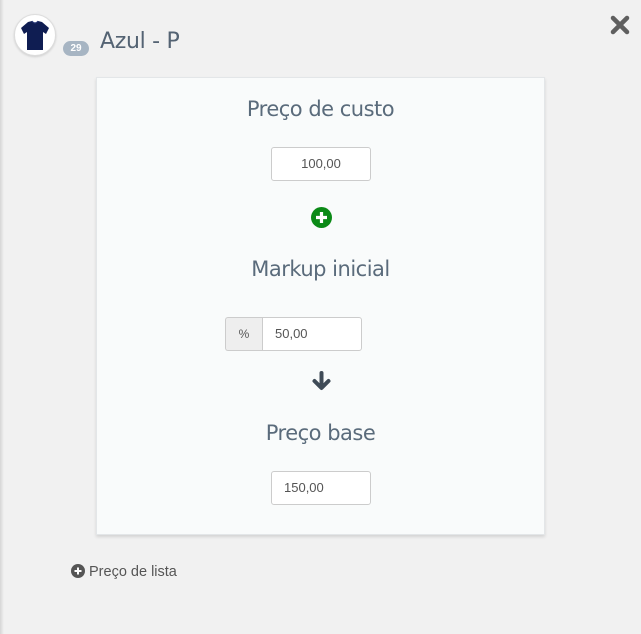  Describe the element at coordinates (133, 572) in the screenshot. I see `add-list-price-label: Preço de lista` at that location.